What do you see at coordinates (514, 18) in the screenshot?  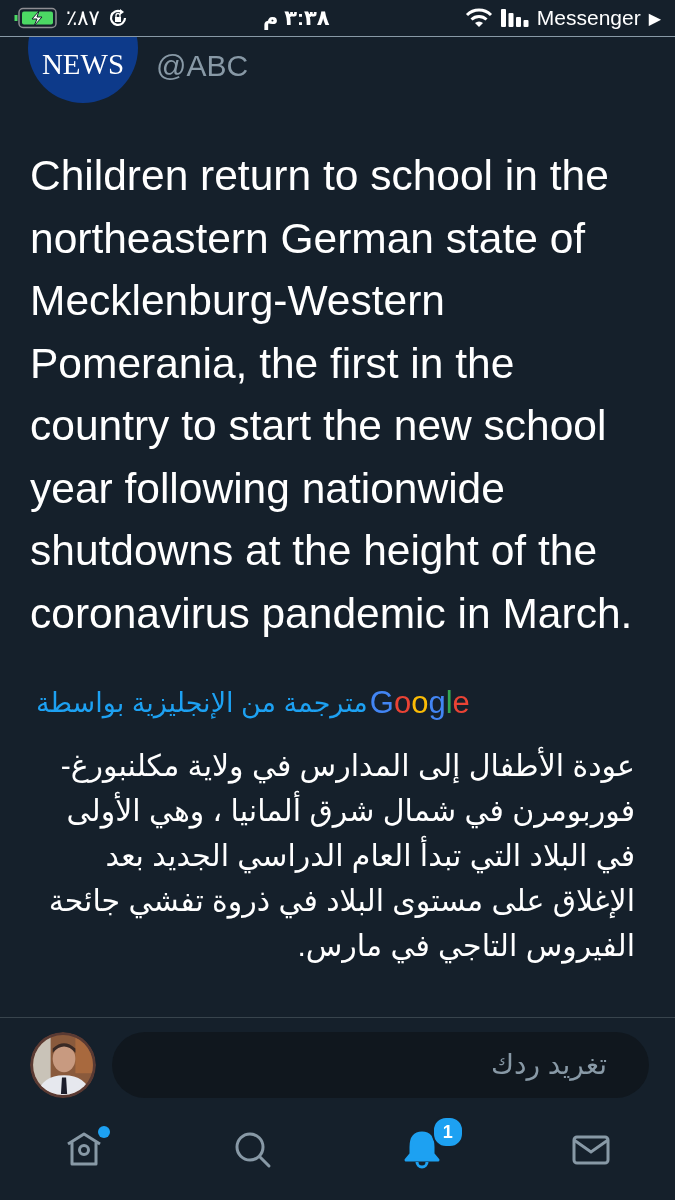 I see `signal-icon` at bounding box center [514, 18].